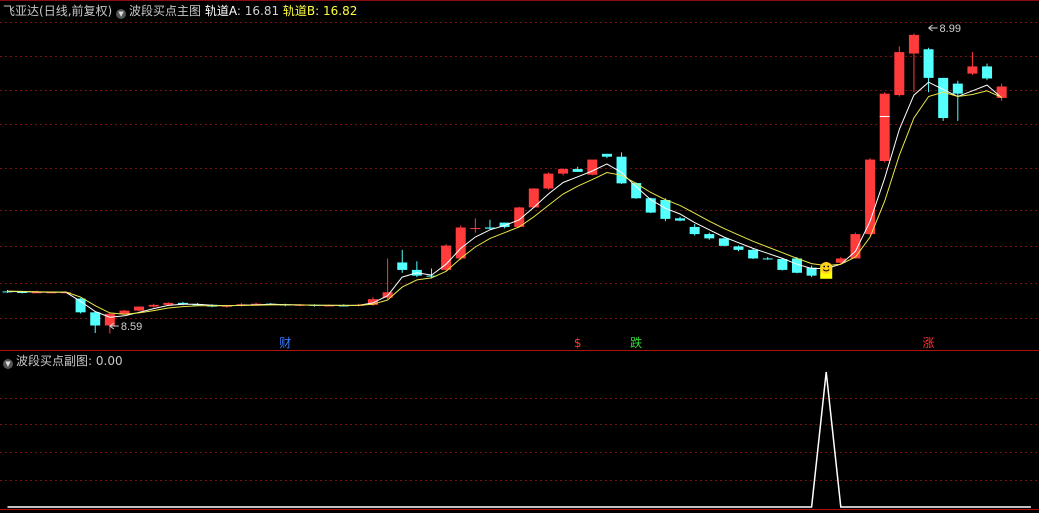  What do you see at coordinates (636, 342) in the screenshot?
I see `event-label-die: 跌` at bounding box center [636, 342].